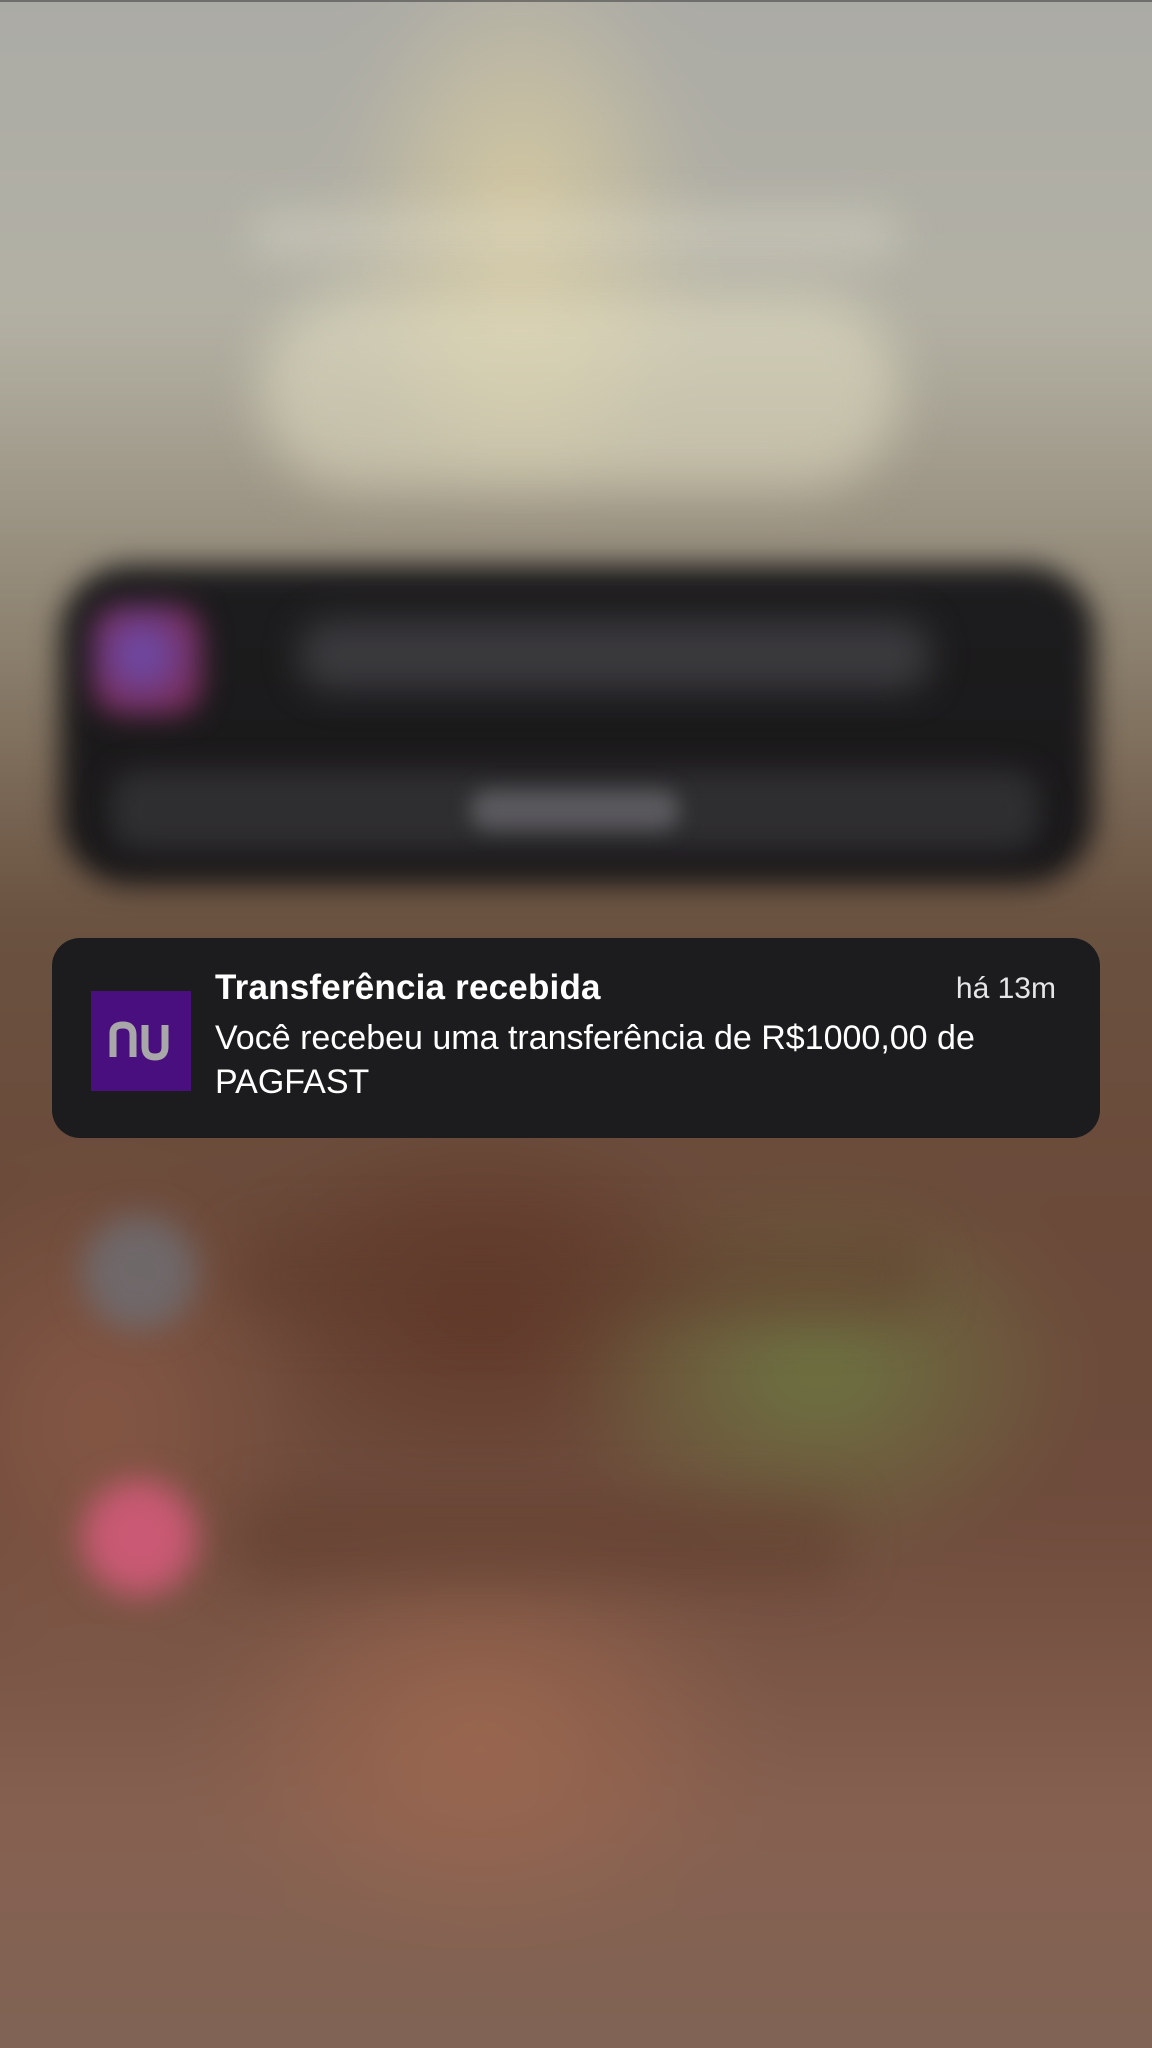 This screenshot has width=1152, height=2048. I want to click on blurred-action-button, so click(575, 810).